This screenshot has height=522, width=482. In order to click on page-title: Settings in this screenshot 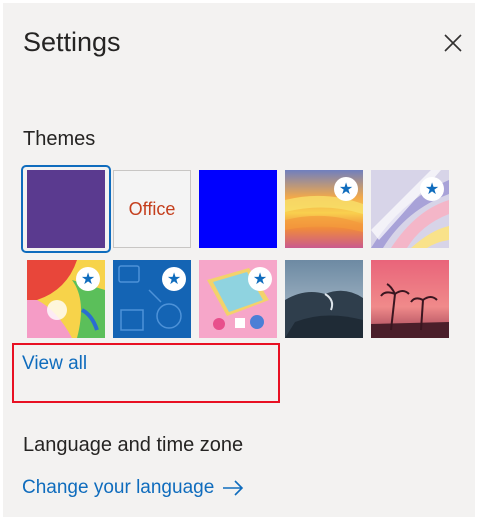, I will do `click(72, 42)`.